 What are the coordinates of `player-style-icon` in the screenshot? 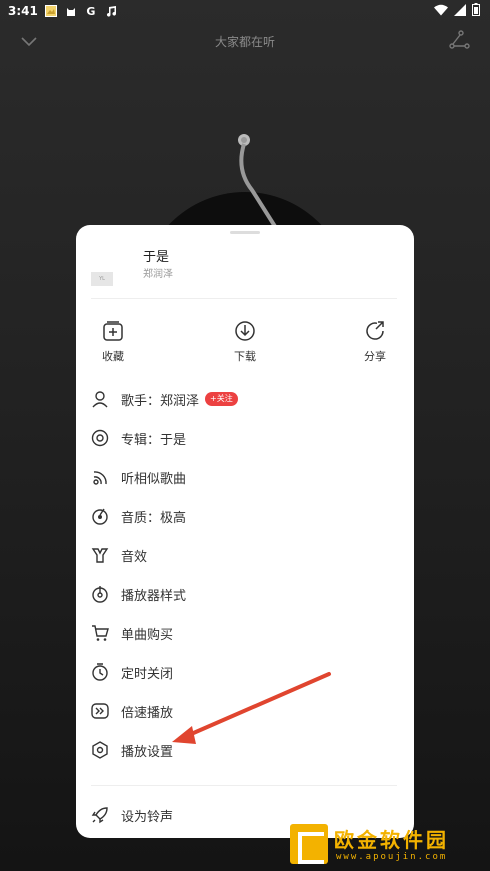 It's located at (100, 594).